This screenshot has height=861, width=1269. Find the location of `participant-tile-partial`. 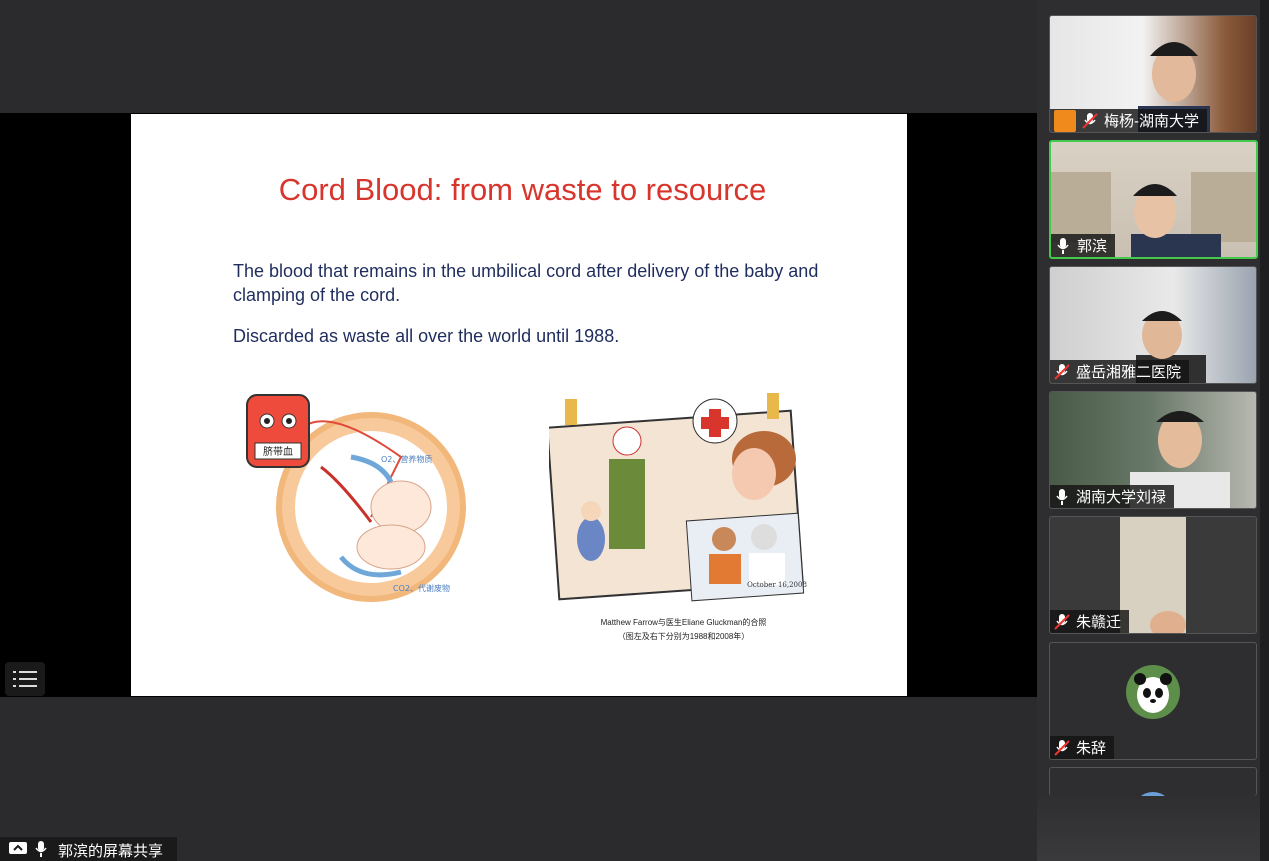

participant-tile-partial is located at coordinates (1153, 781).